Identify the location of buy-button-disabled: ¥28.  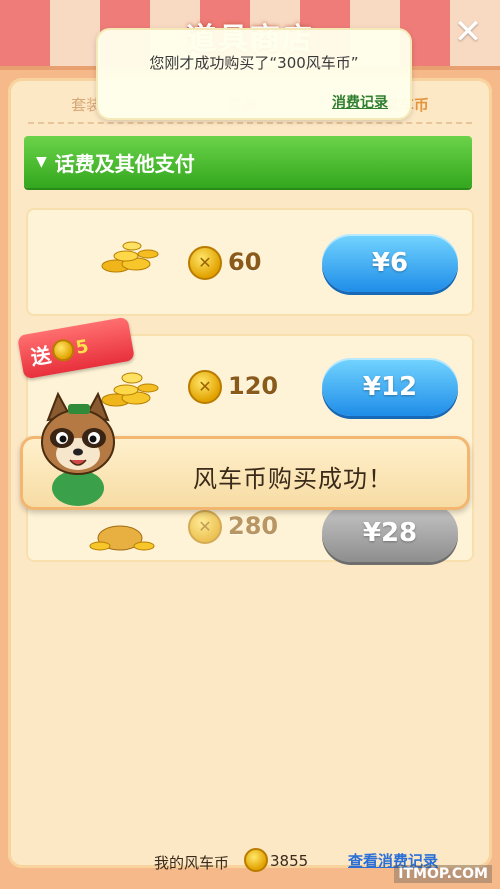
(390, 533).